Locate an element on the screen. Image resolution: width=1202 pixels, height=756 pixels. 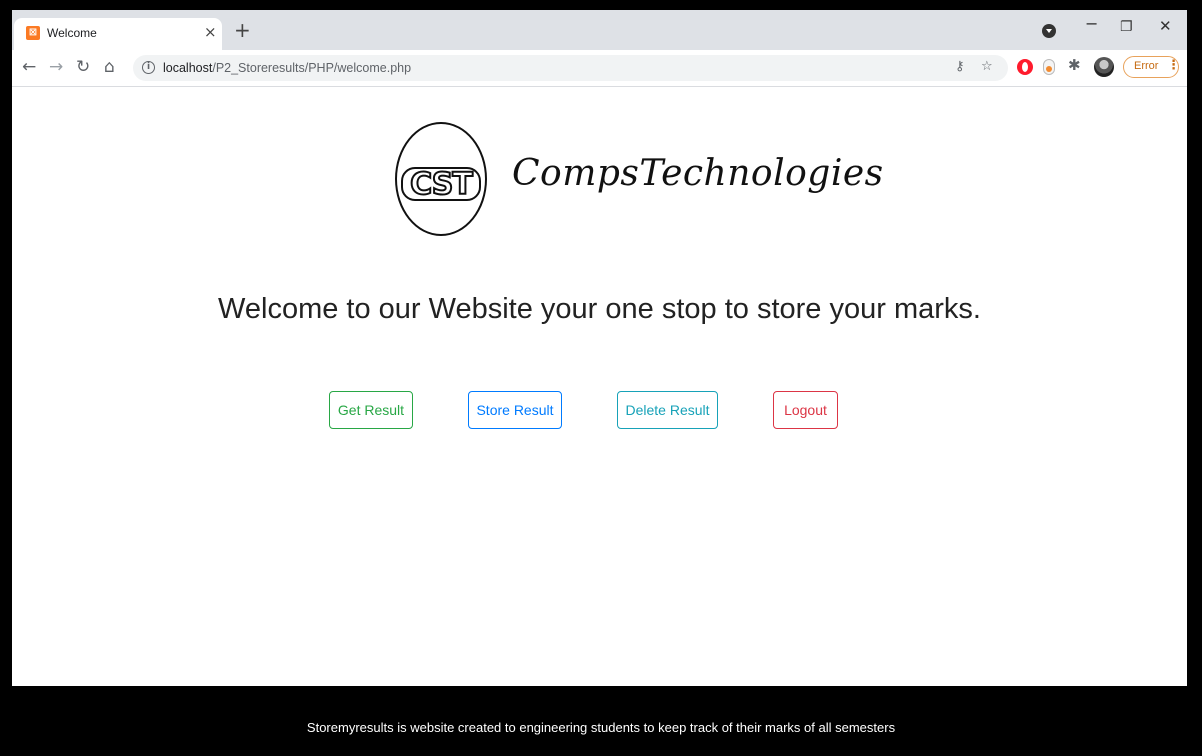
delete-result-button: Delete Result is located at coordinates (667, 410).